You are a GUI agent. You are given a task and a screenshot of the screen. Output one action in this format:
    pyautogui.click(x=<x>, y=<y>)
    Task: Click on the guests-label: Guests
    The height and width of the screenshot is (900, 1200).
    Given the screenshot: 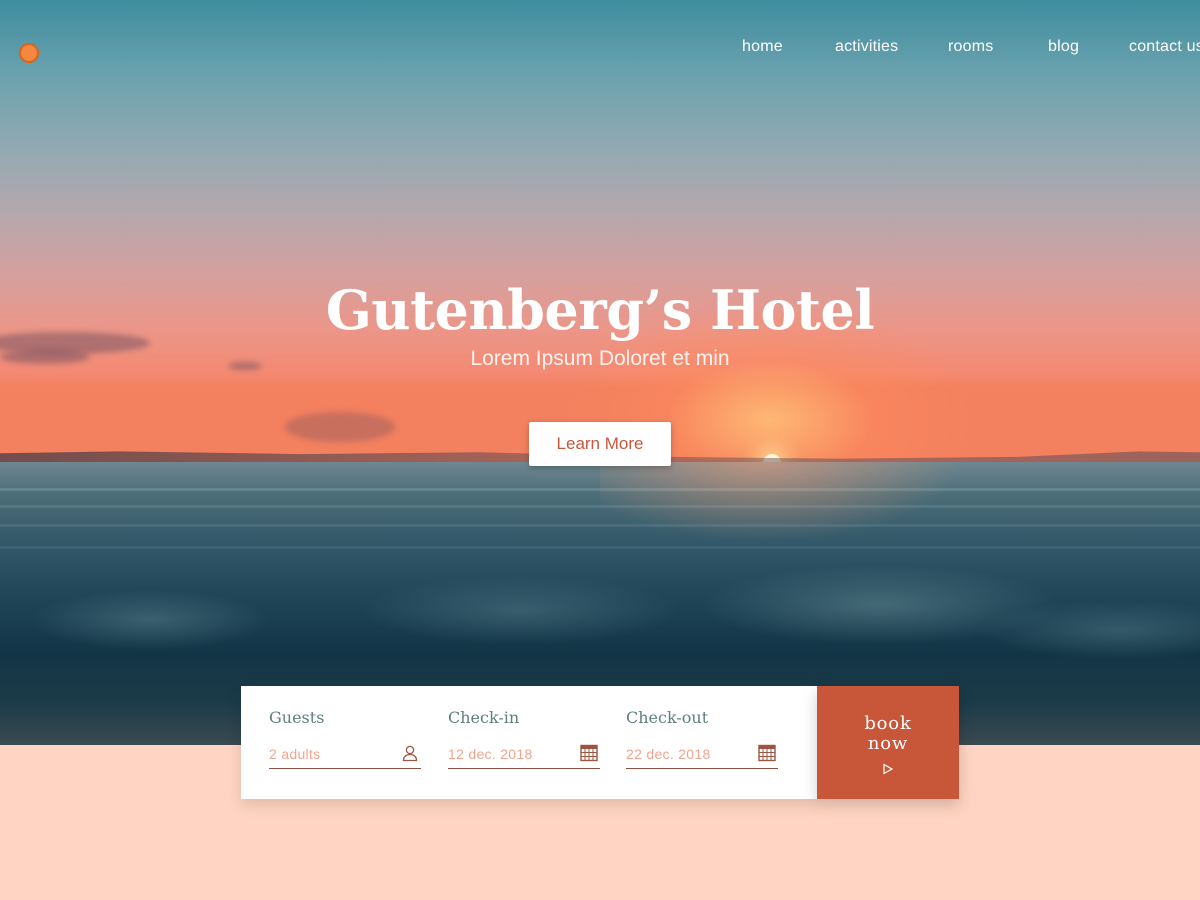 What is the action you would take?
    pyautogui.click(x=297, y=717)
    